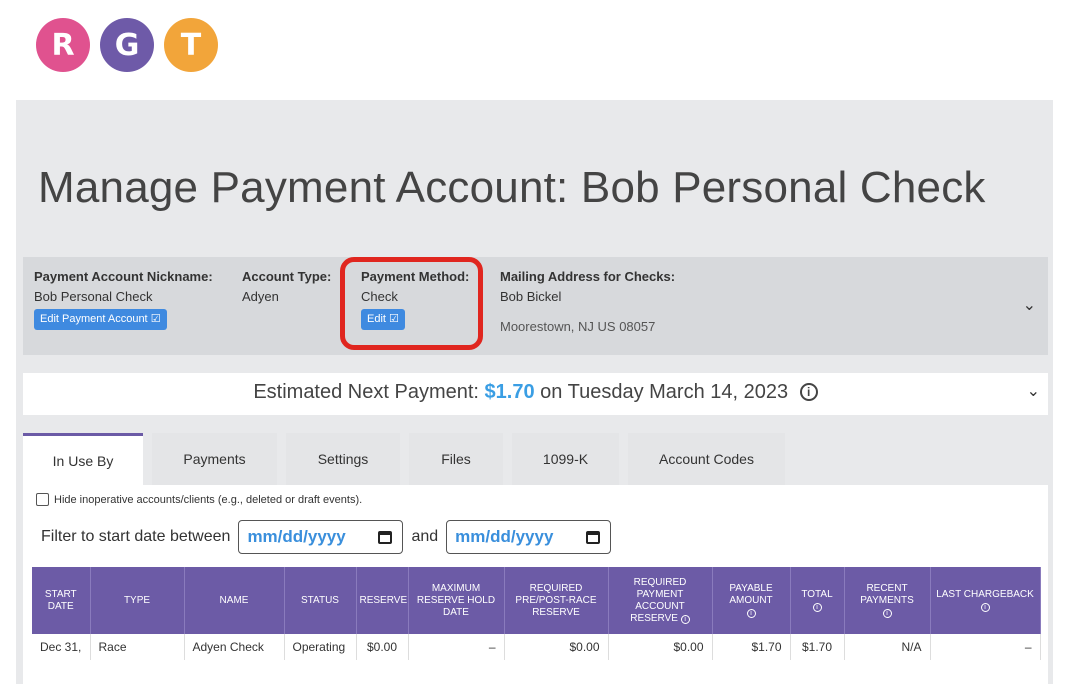 The height and width of the screenshot is (684, 1068). What do you see at coordinates (61, 600) in the screenshot?
I see `col-start-date: START DATE` at bounding box center [61, 600].